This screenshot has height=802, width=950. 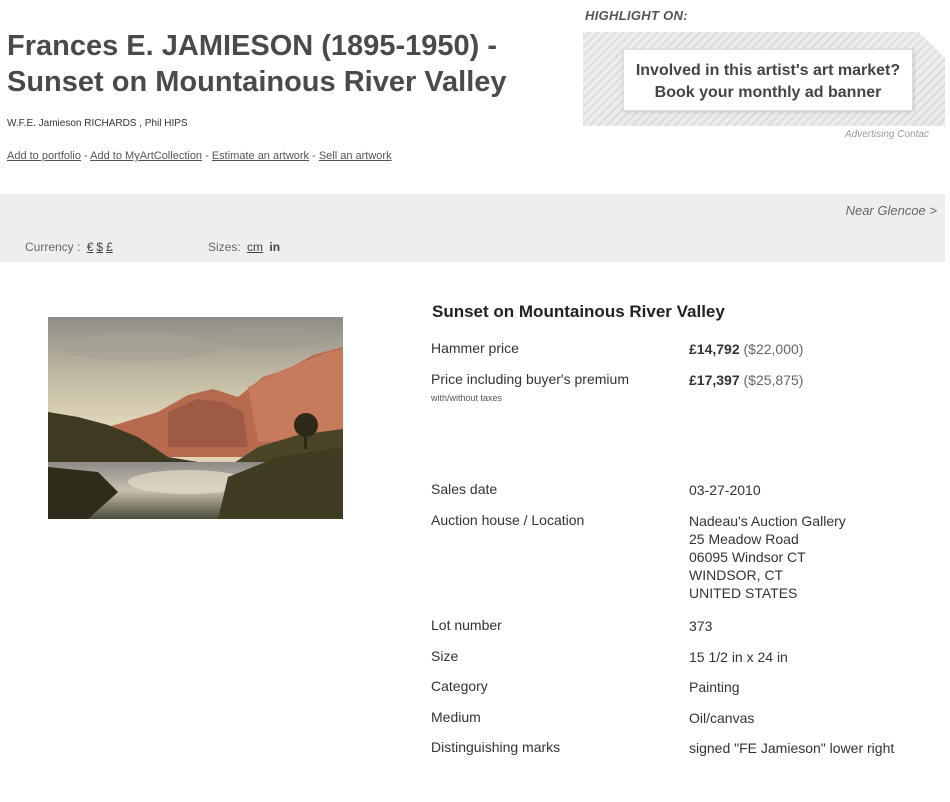 I want to click on hammer-price-label: Hammer price, so click(x=475, y=348).